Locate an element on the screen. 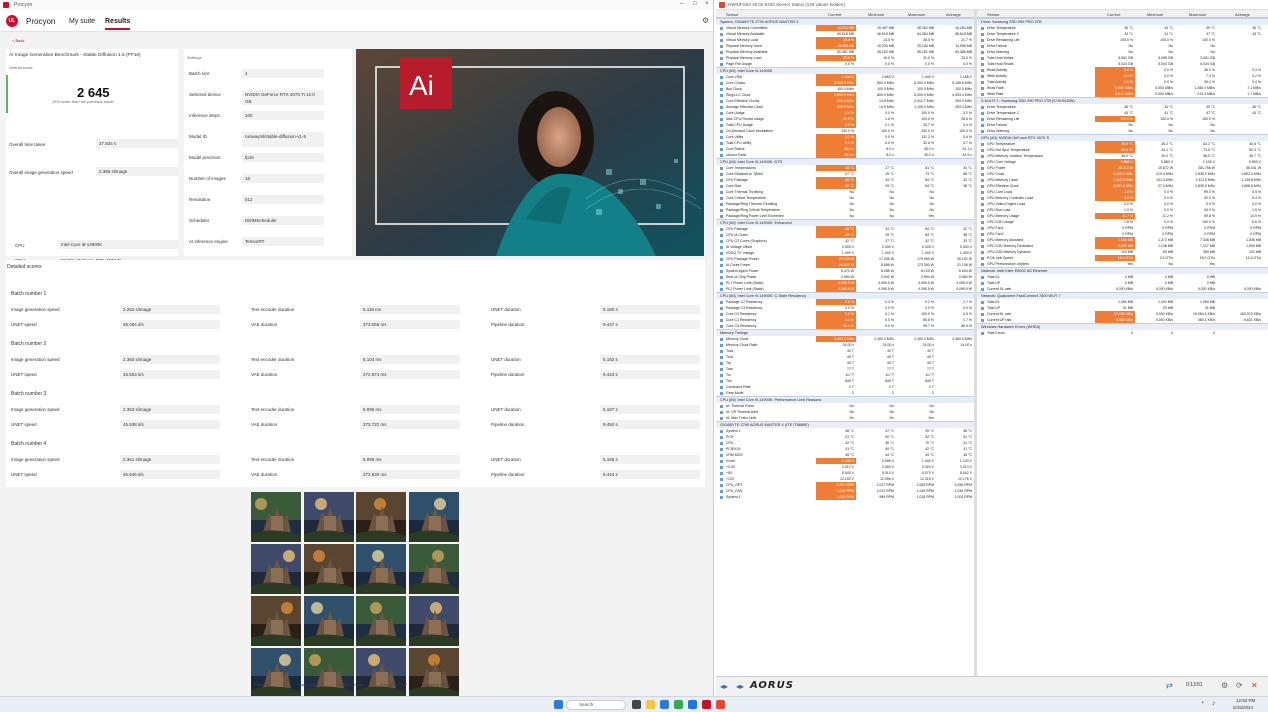  unet-value: 5.166 s is located at coordinates (650, 459).